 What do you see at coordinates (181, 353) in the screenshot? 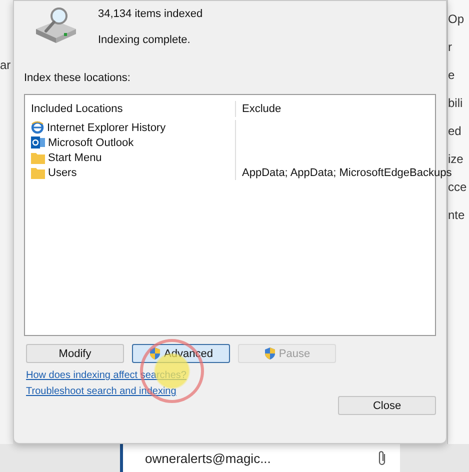
I see `dialog-button: Advanced` at bounding box center [181, 353].